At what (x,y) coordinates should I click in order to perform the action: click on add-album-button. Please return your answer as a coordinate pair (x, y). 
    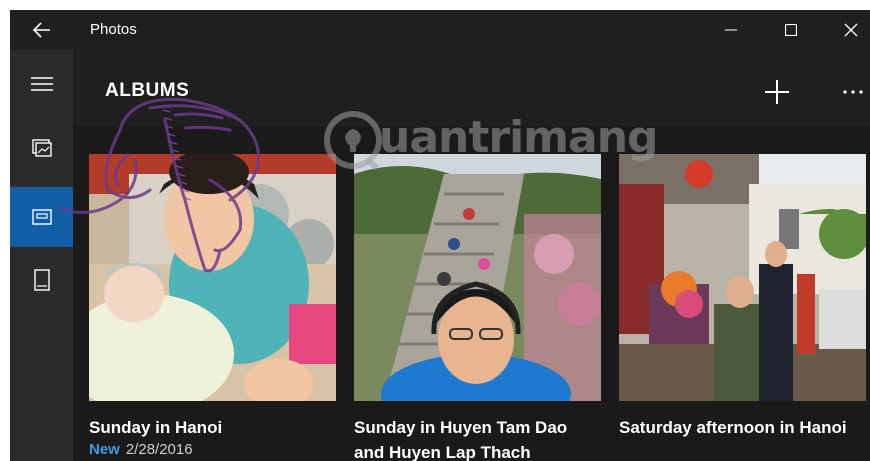
    Looking at the image, I should click on (777, 92).